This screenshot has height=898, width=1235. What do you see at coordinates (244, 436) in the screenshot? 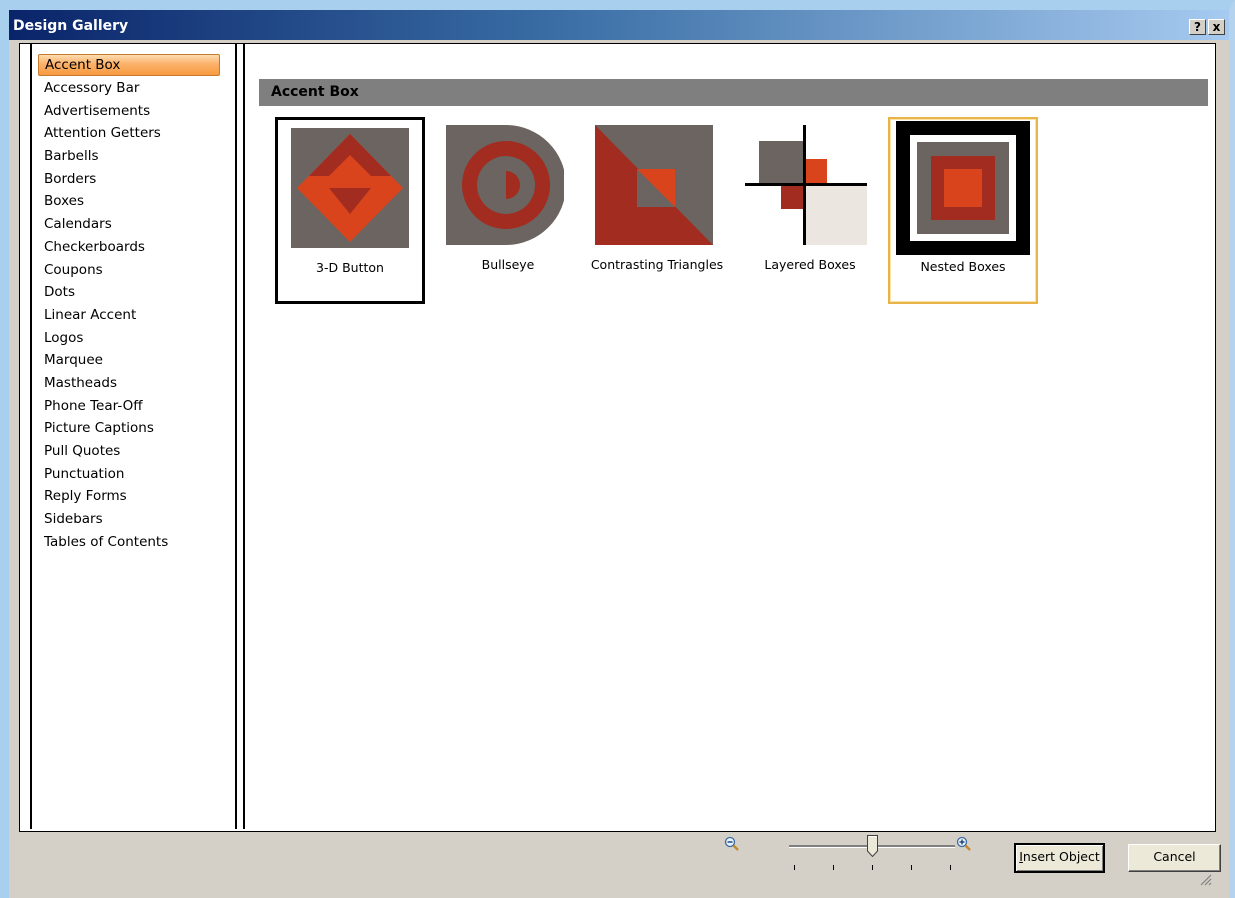
I see `pane-divider` at bounding box center [244, 436].